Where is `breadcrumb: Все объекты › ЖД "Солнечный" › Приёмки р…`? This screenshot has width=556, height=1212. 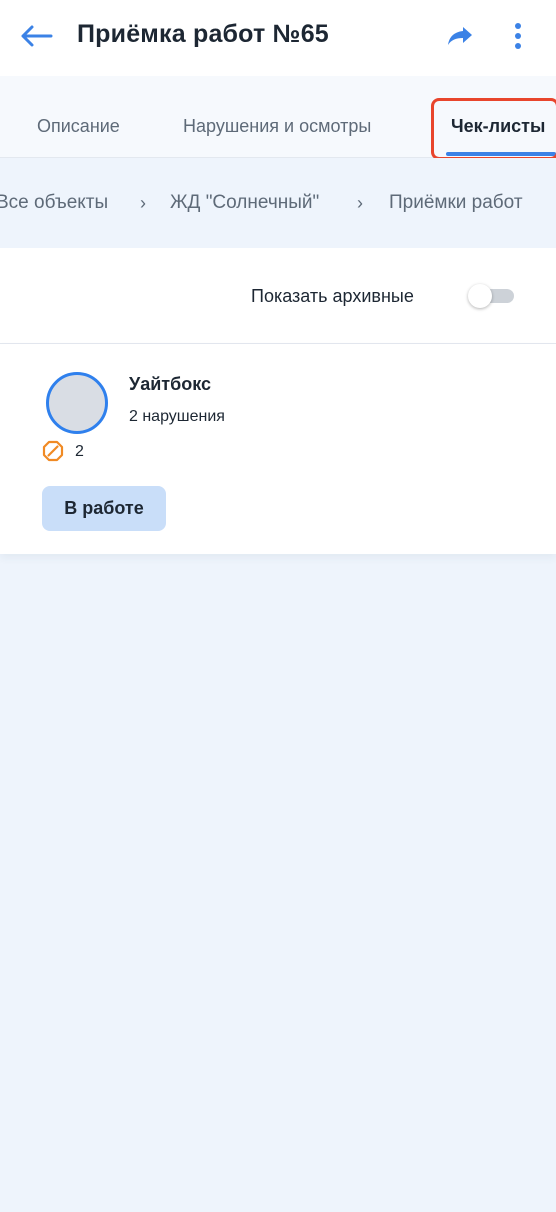
breadcrumb: Все объекты › ЖД "Солнечный" › Приёмки р… is located at coordinates (278, 203).